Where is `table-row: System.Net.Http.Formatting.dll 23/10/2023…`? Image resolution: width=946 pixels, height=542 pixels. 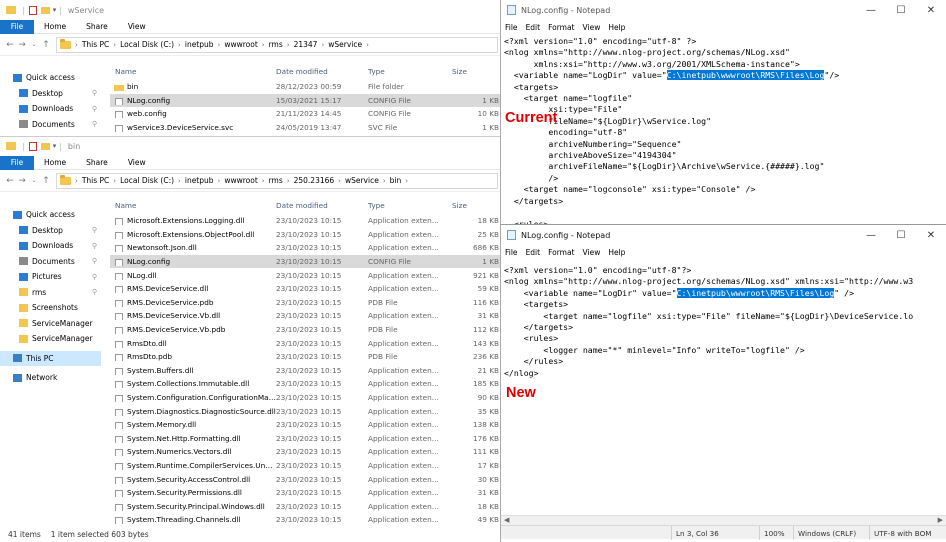
table-row: System.Net.Http.Formatting.dll 23/10/2023… is located at coordinates (305, 439).